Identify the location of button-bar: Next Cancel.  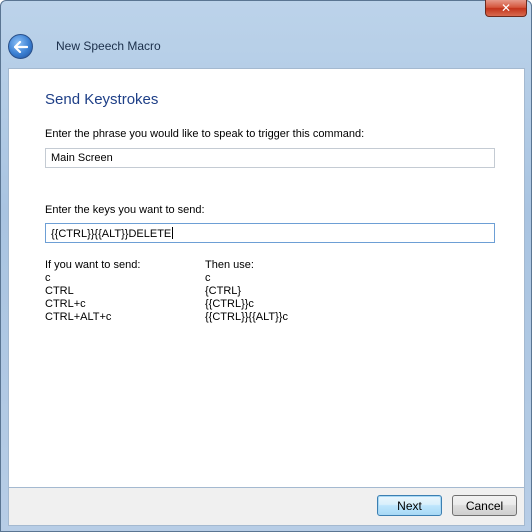
(266, 507).